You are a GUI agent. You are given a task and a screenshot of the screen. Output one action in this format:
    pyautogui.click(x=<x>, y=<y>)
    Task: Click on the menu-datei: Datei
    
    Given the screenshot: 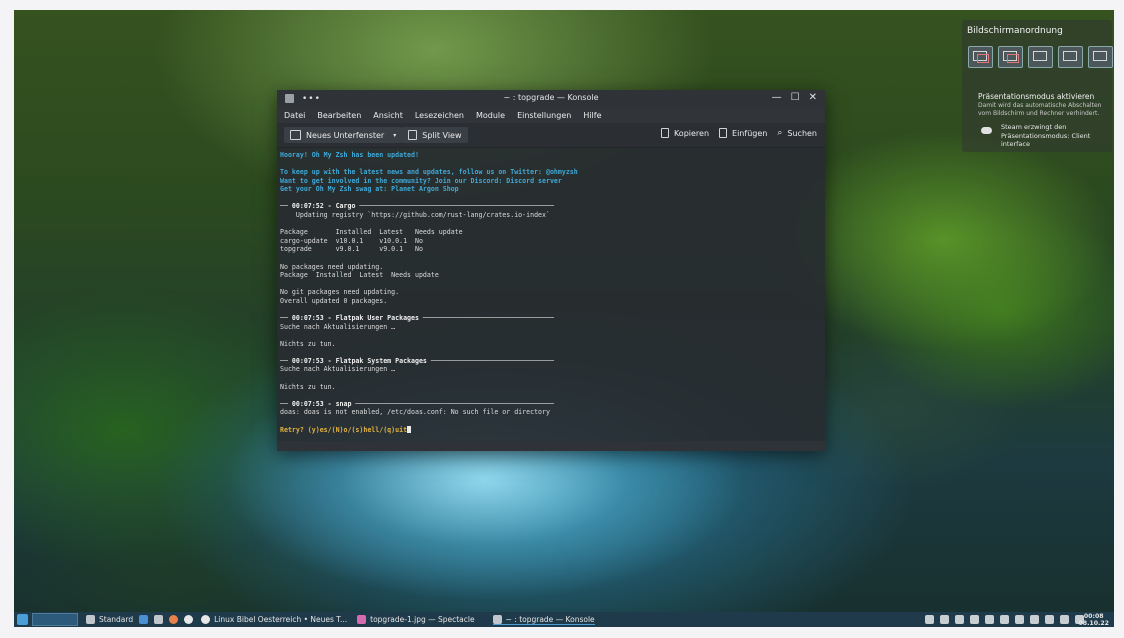 What is the action you would take?
    pyautogui.click(x=294, y=115)
    